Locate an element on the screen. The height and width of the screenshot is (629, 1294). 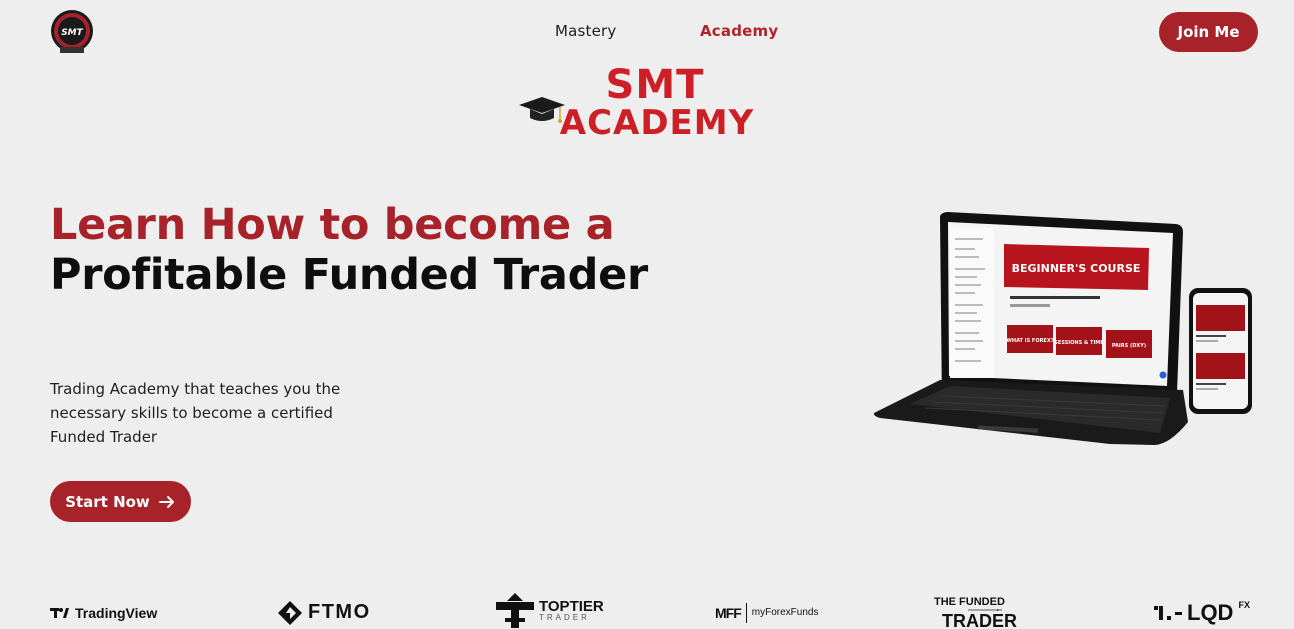
partner-lqd: LQD FX is located at coordinates (1202, 612).